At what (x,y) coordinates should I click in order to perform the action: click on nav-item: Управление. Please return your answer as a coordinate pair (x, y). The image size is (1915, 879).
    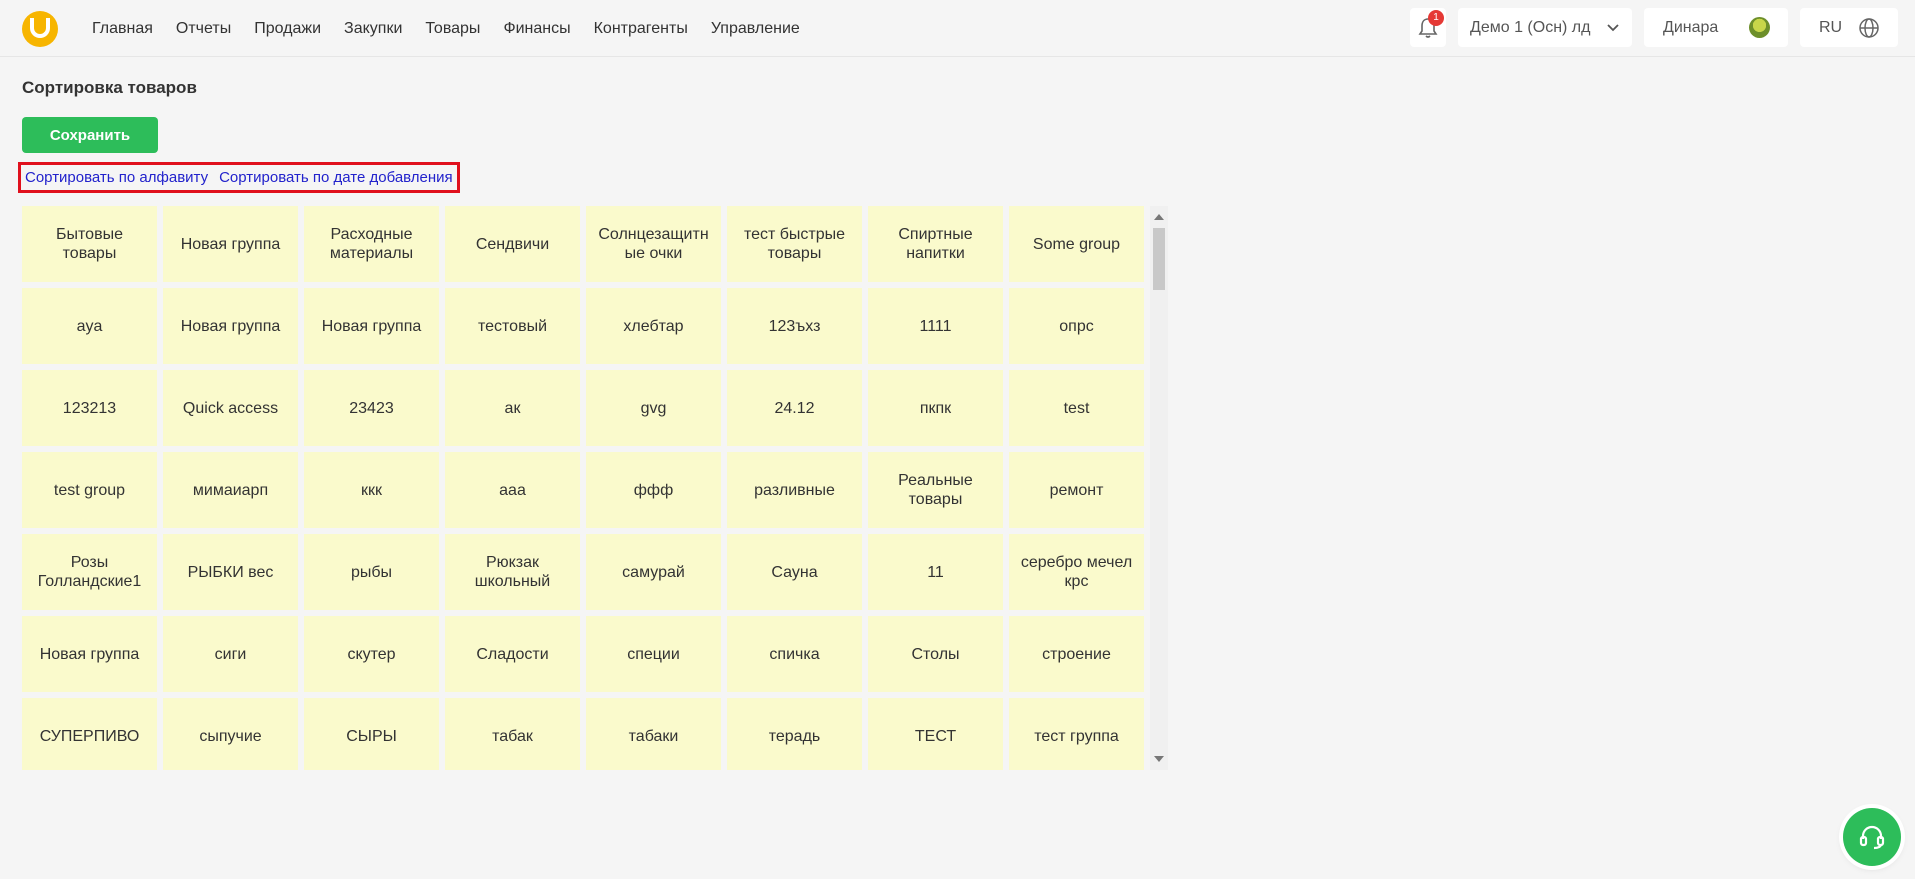
    Looking at the image, I should click on (755, 29).